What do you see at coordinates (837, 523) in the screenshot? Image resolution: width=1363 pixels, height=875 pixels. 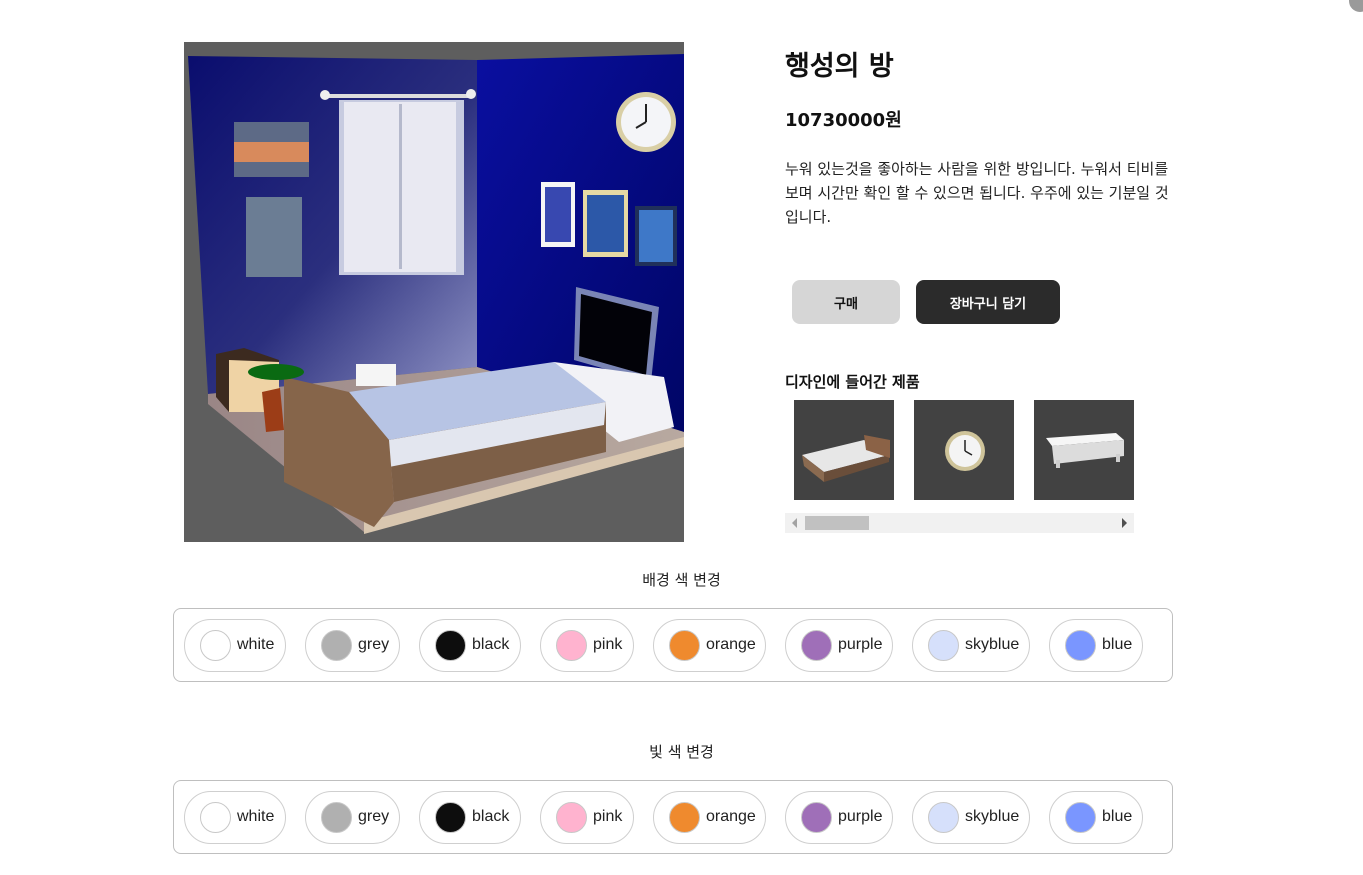 I see `scrollbar-thumb` at bounding box center [837, 523].